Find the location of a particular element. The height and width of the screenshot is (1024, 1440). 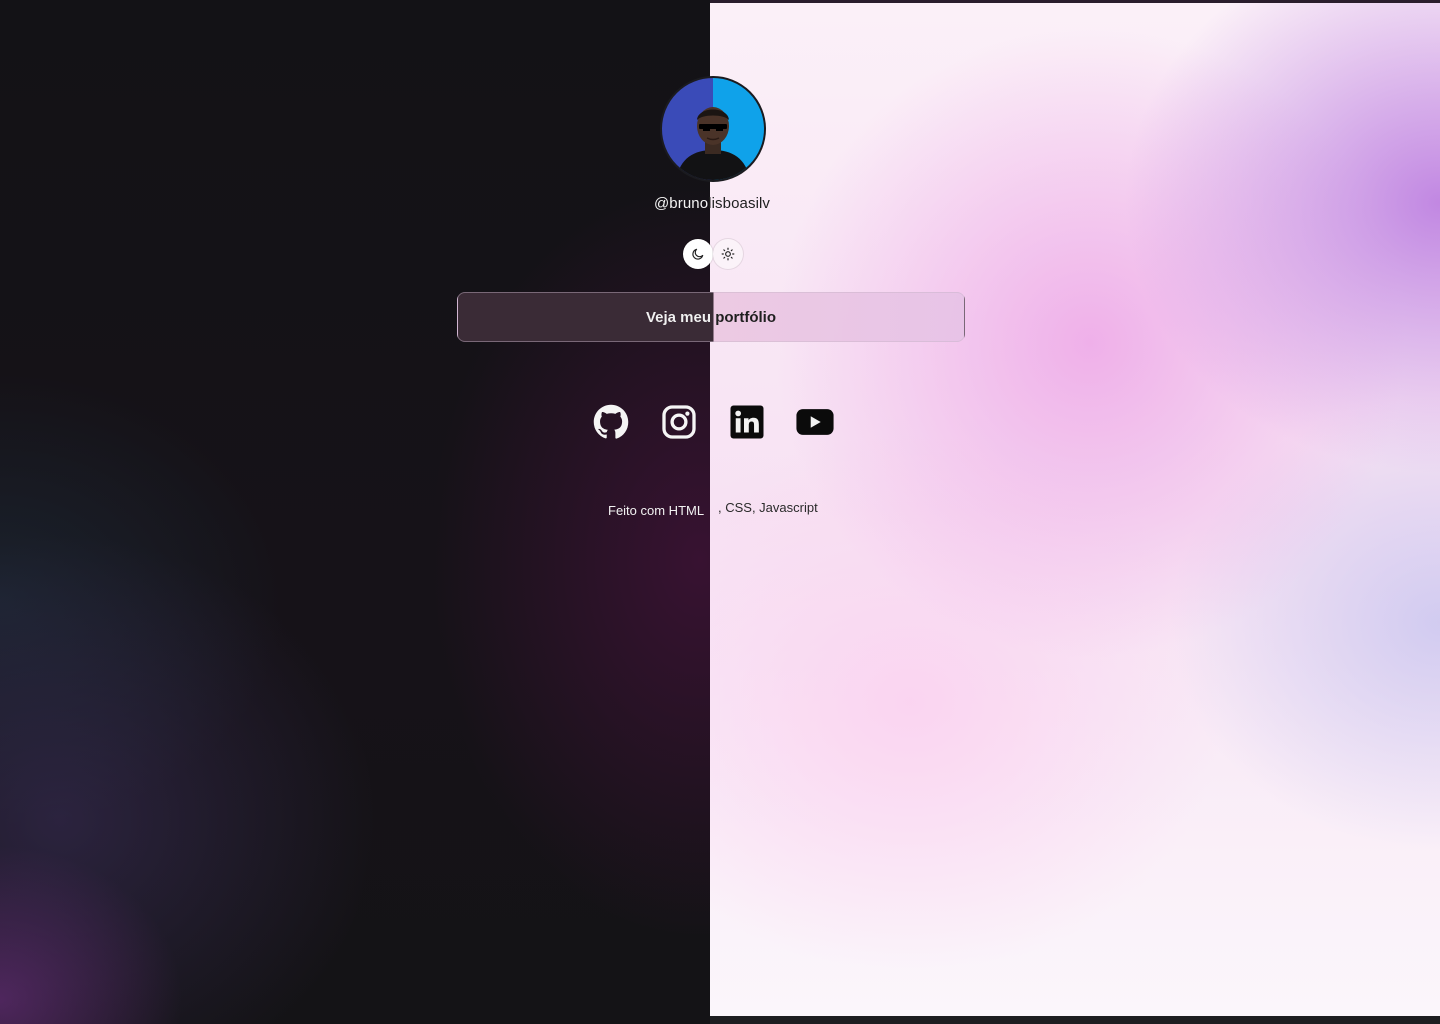

username-handle: @brunolisboasilv is located at coordinates (712, 203).